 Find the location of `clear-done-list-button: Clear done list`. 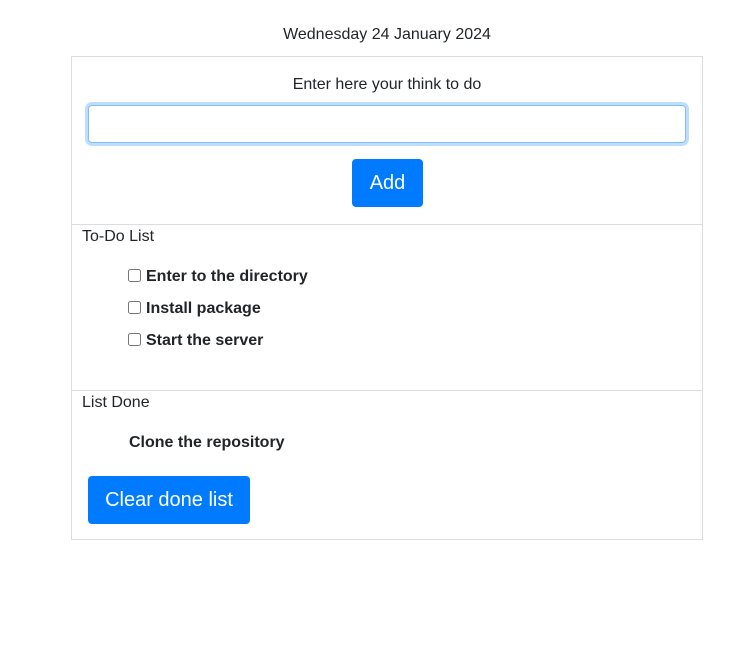

clear-done-list-button: Clear done list is located at coordinates (169, 500).